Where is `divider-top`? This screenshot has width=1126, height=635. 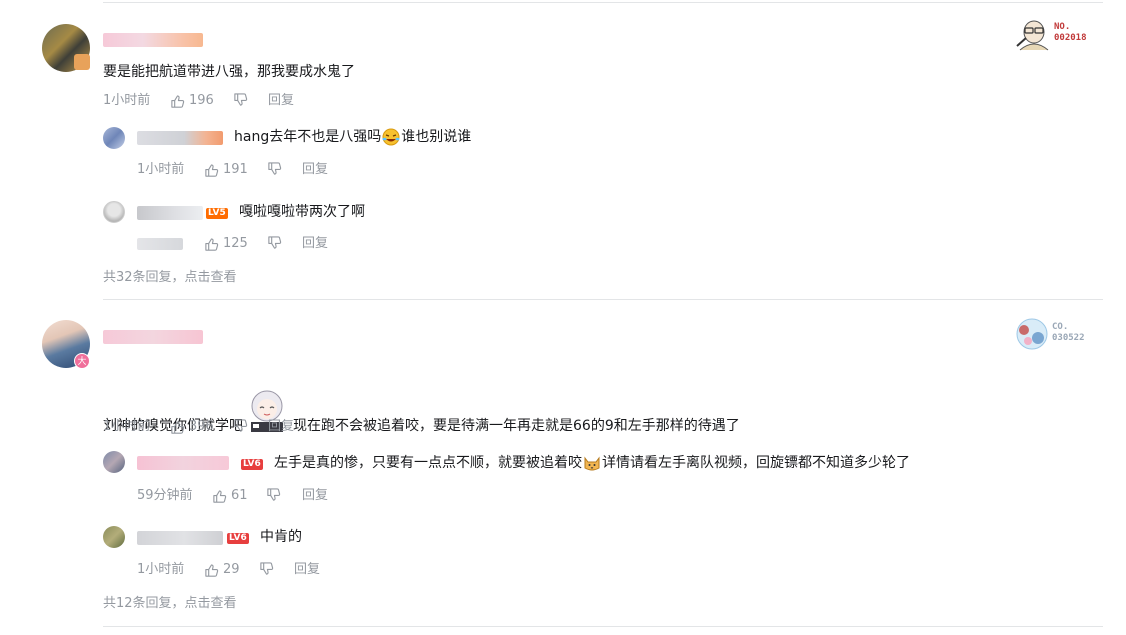 divider-top is located at coordinates (603, 2).